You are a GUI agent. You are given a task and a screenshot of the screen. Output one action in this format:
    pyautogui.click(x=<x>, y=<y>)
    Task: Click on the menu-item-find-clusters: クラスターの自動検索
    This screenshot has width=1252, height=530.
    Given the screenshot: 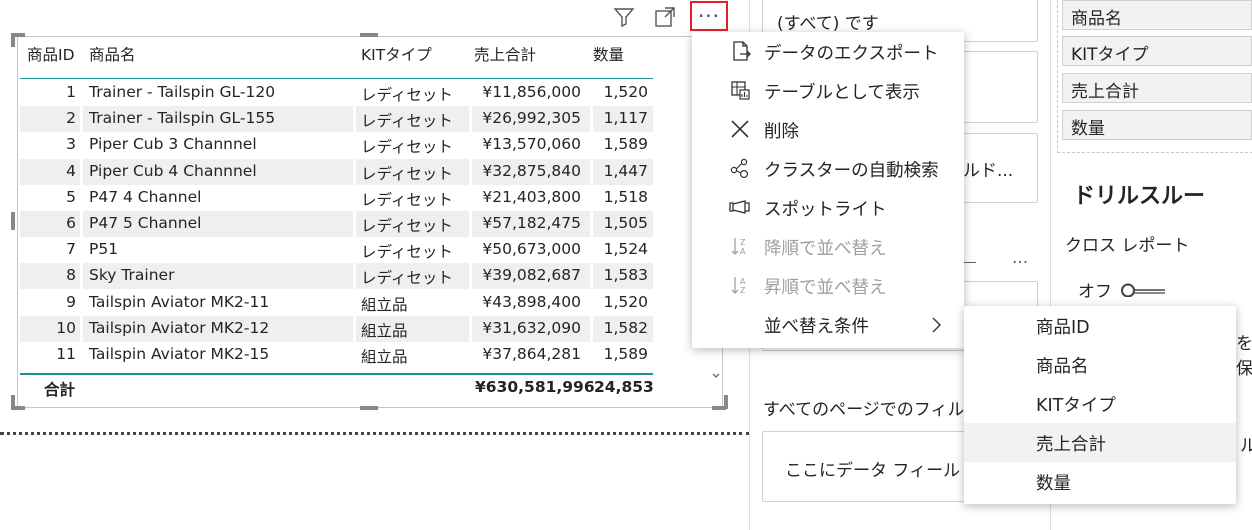 What is the action you would take?
    pyautogui.click(x=828, y=168)
    